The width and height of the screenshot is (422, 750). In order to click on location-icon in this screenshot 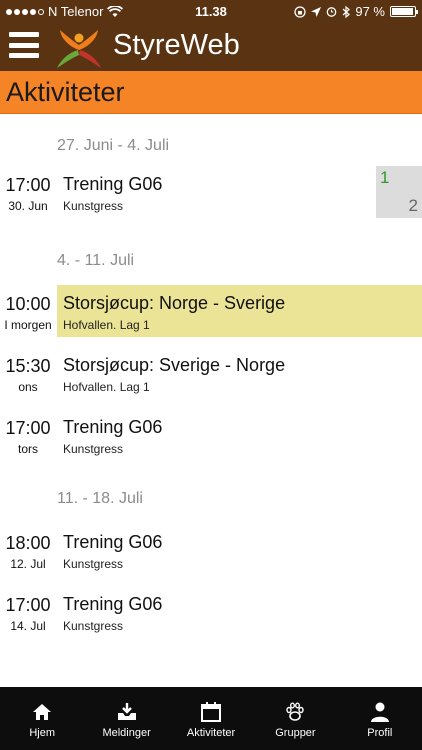, I will do `click(316, 11)`.